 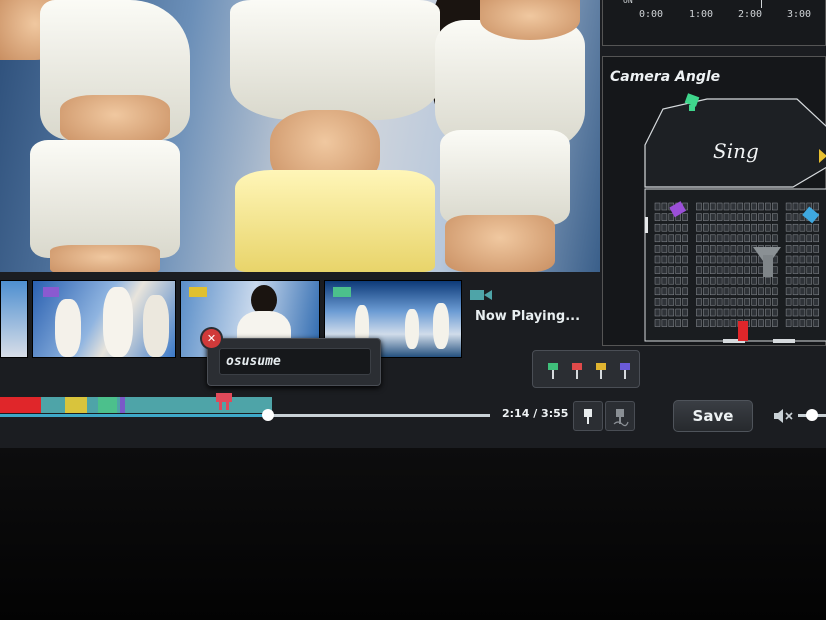 What do you see at coordinates (211, 338) in the screenshot?
I see `close-icon: ✕` at bounding box center [211, 338].